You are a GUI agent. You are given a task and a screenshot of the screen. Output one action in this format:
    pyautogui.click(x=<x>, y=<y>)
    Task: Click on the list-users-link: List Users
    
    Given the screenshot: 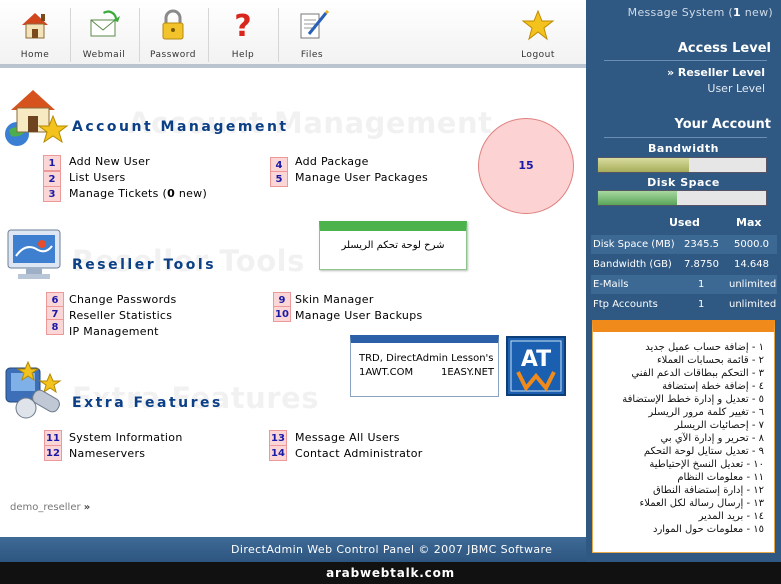 What is the action you would take?
    pyautogui.click(x=97, y=177)
    